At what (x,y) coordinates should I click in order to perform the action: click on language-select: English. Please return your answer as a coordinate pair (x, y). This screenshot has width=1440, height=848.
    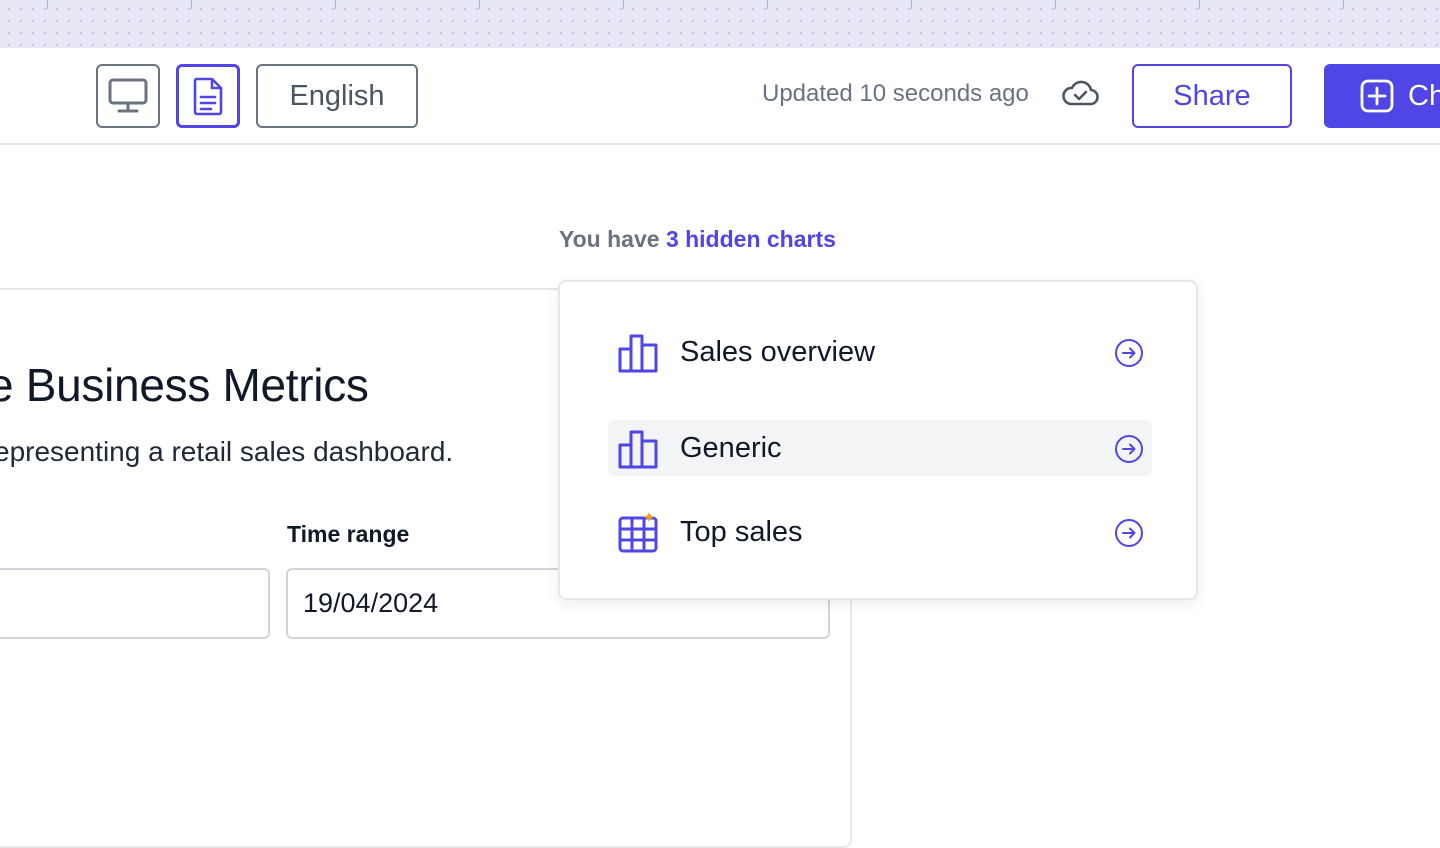
    Looking at the image, I should click on (337, 96).